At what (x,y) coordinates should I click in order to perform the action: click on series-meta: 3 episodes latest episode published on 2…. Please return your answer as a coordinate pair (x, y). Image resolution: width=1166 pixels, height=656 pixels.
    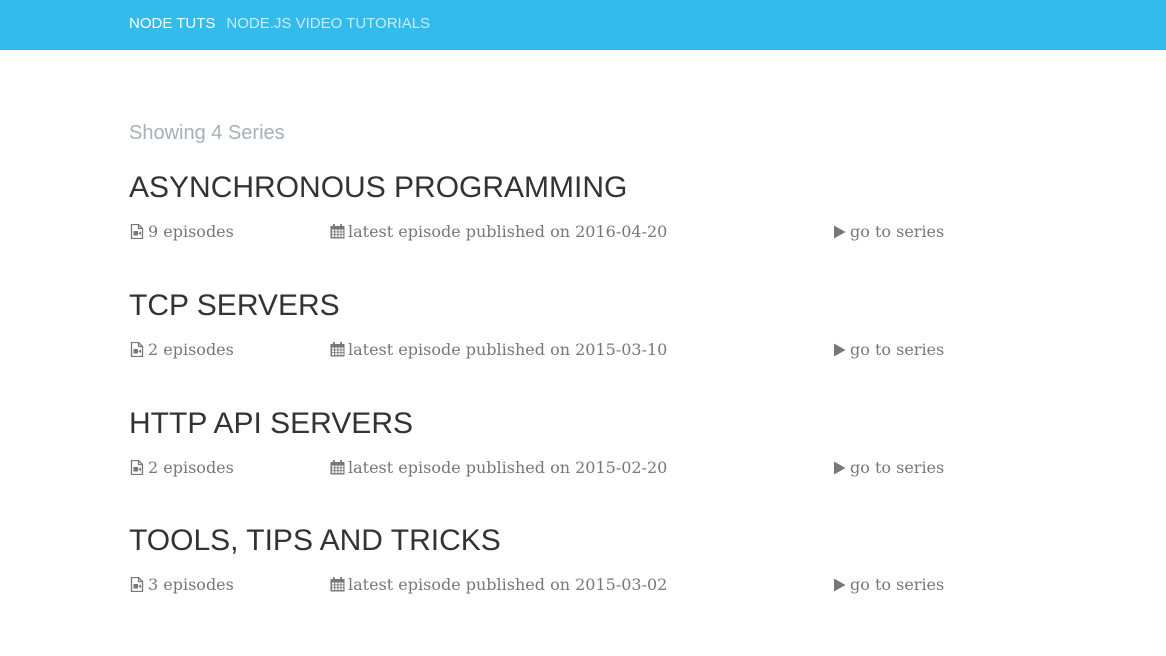
    Looking at the image, I should click on (579, 586).